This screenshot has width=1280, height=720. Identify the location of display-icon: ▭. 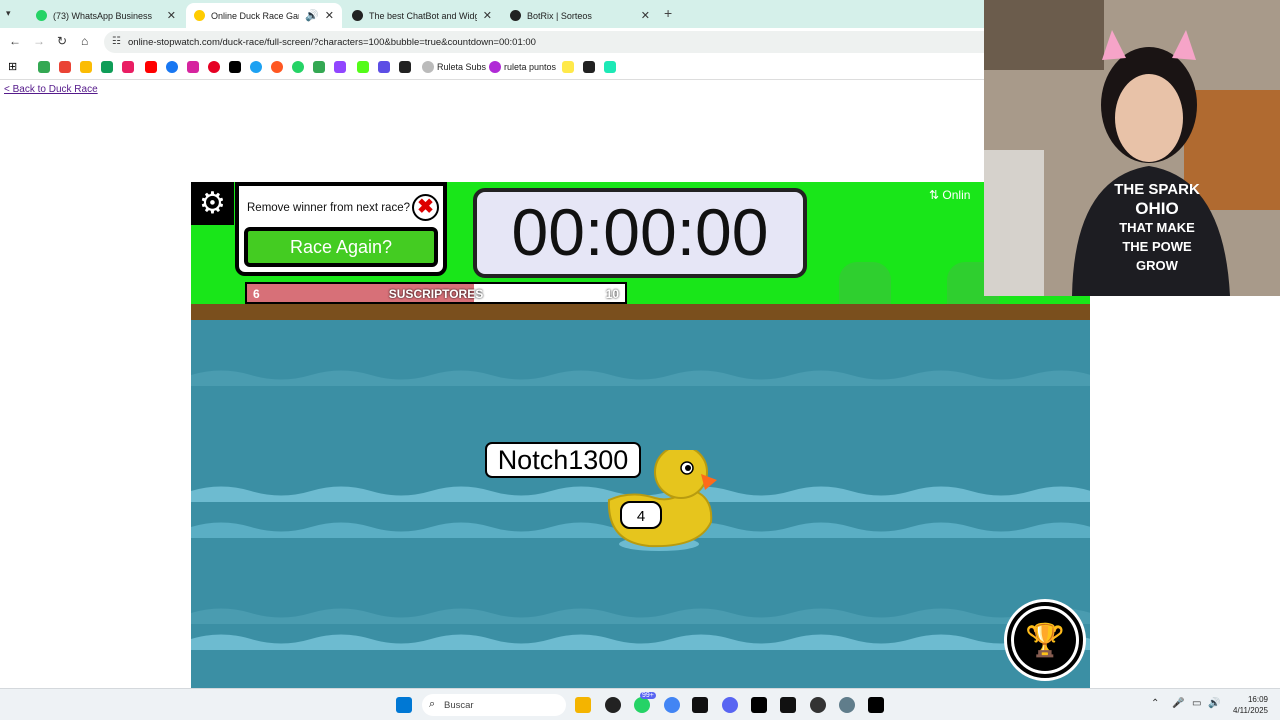
(1196, 703).